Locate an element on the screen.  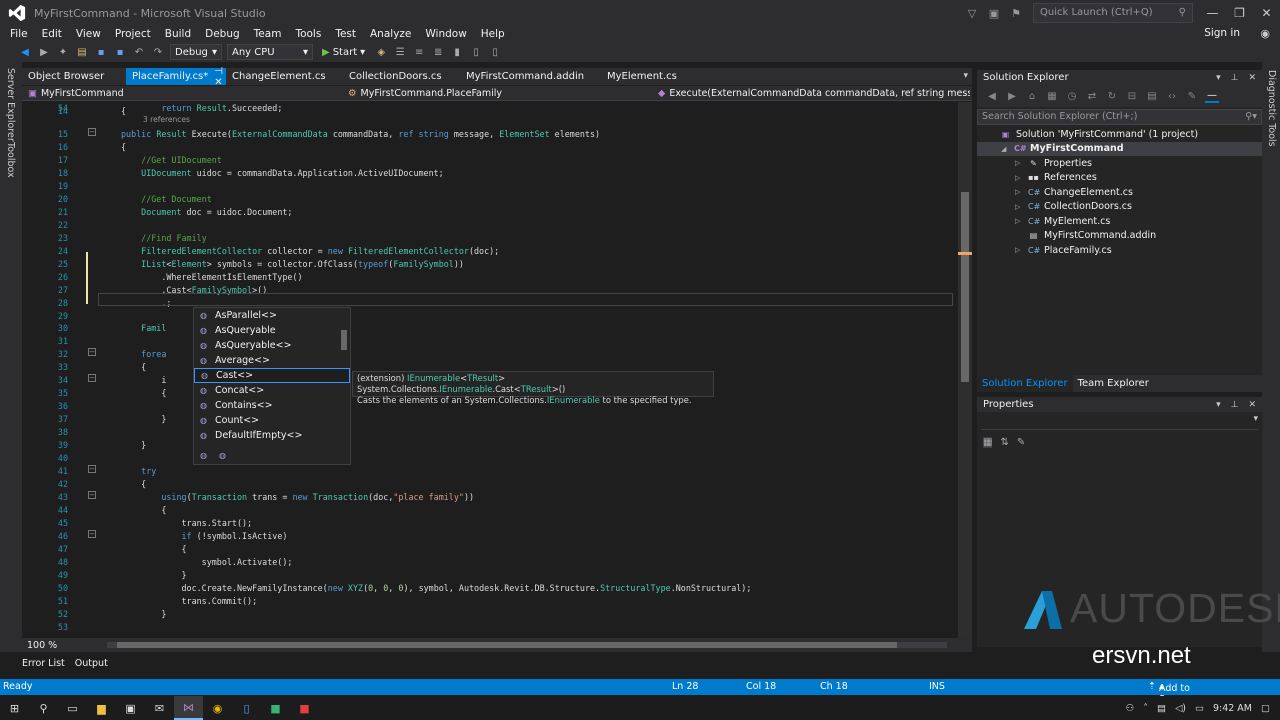
chevron-down-icon: ▾ is located at coordinates (1218, 78).